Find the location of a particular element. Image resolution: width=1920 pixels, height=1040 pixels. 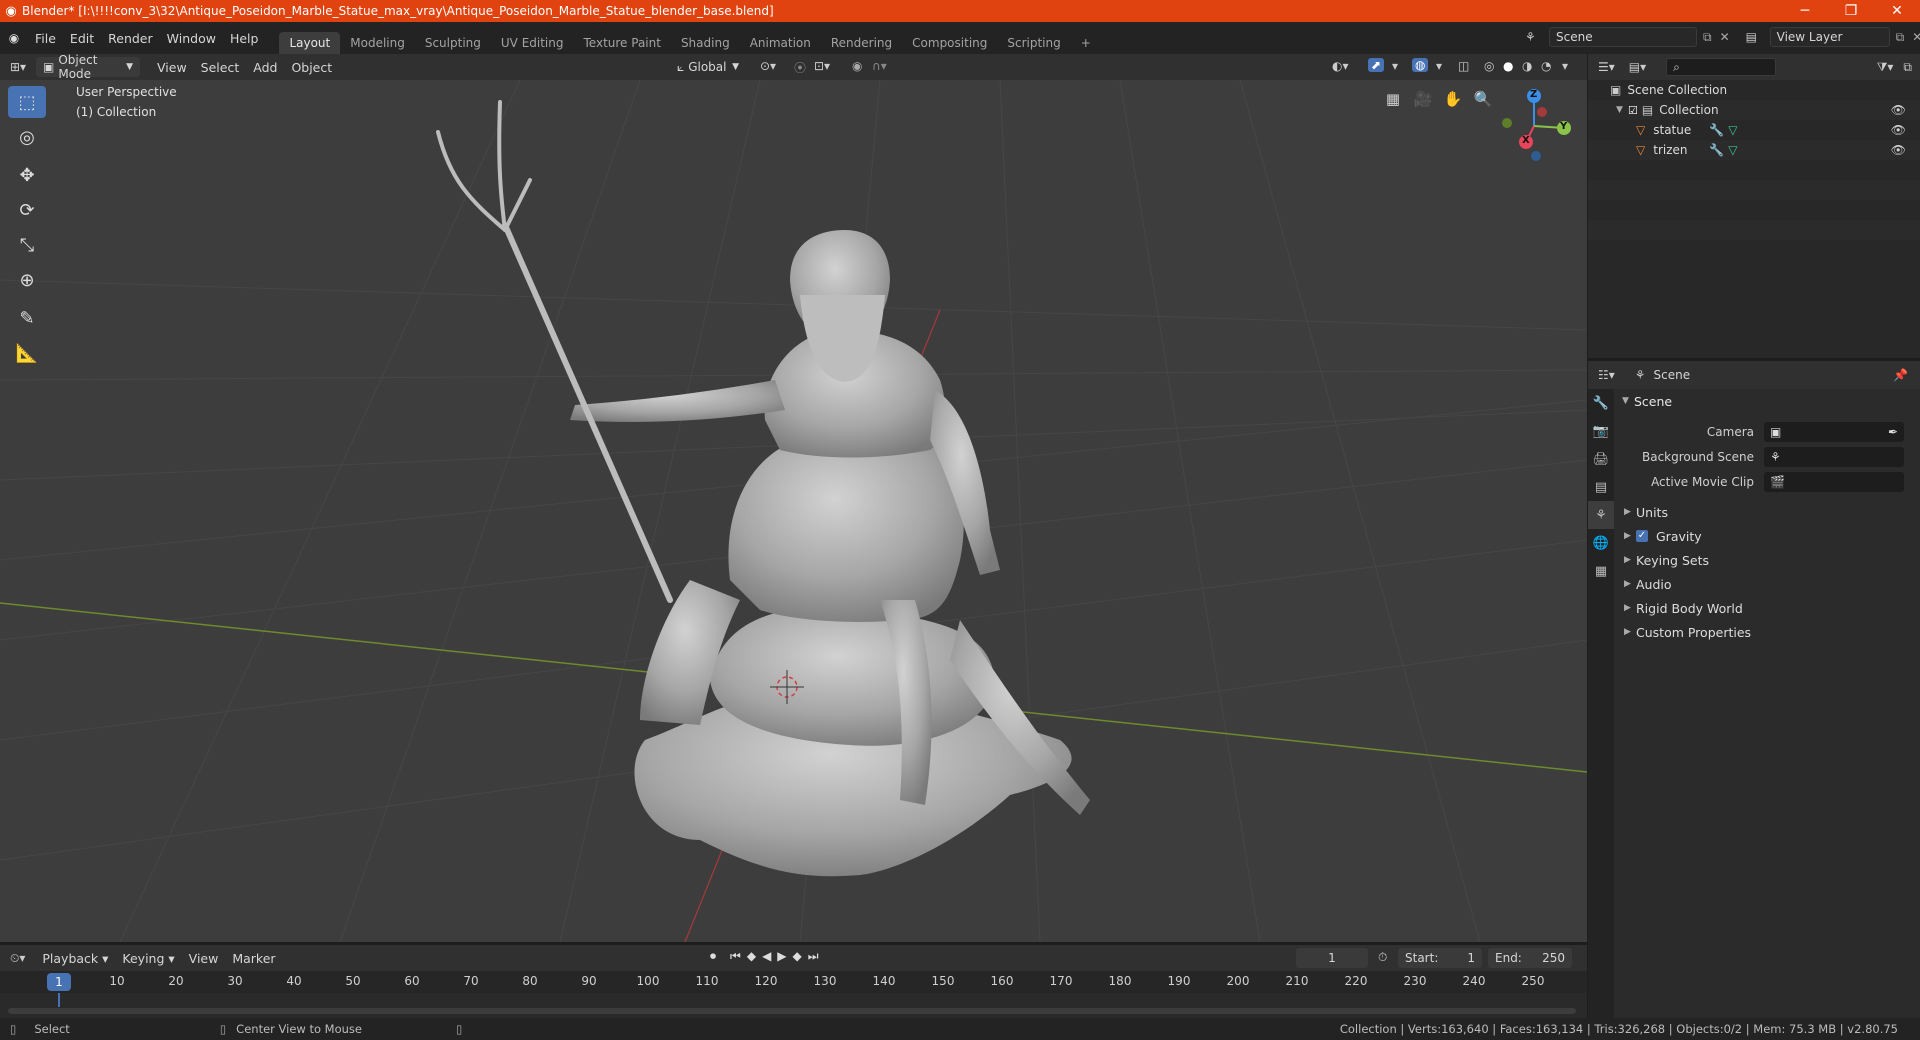

menu-playback: Playback ▾ is located at coordinates (75, 958).